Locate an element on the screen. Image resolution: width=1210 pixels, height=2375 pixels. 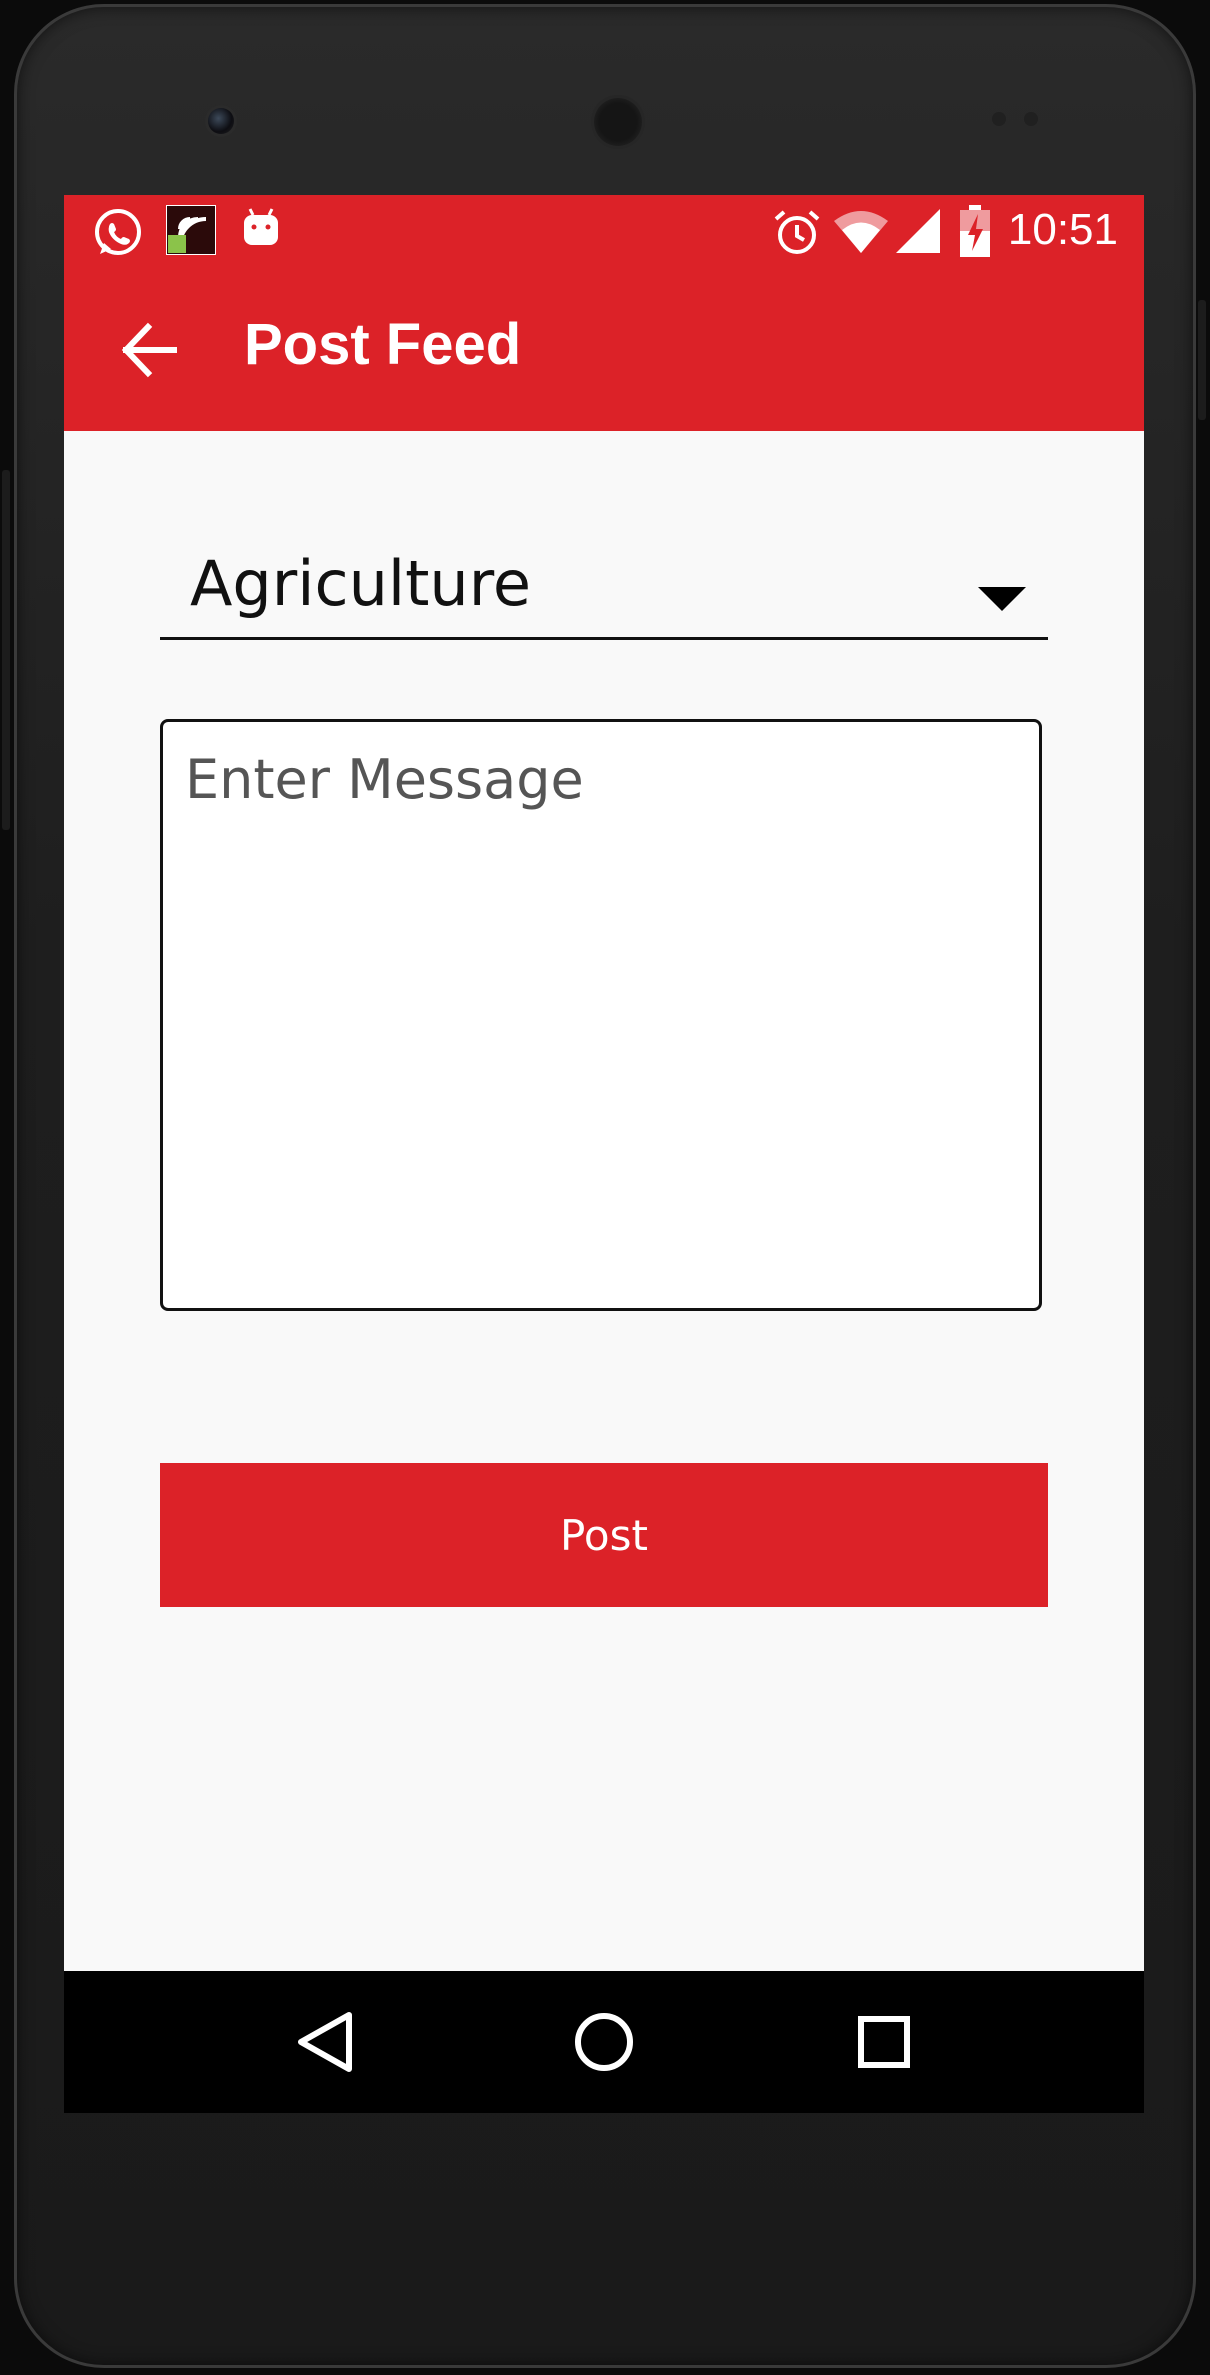
category-dropdown: Agriculture is located at coordinates (604, 567).